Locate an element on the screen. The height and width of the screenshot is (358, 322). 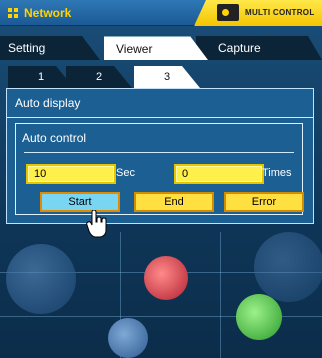
times-input: 0 is located at coordinates (219, 174).